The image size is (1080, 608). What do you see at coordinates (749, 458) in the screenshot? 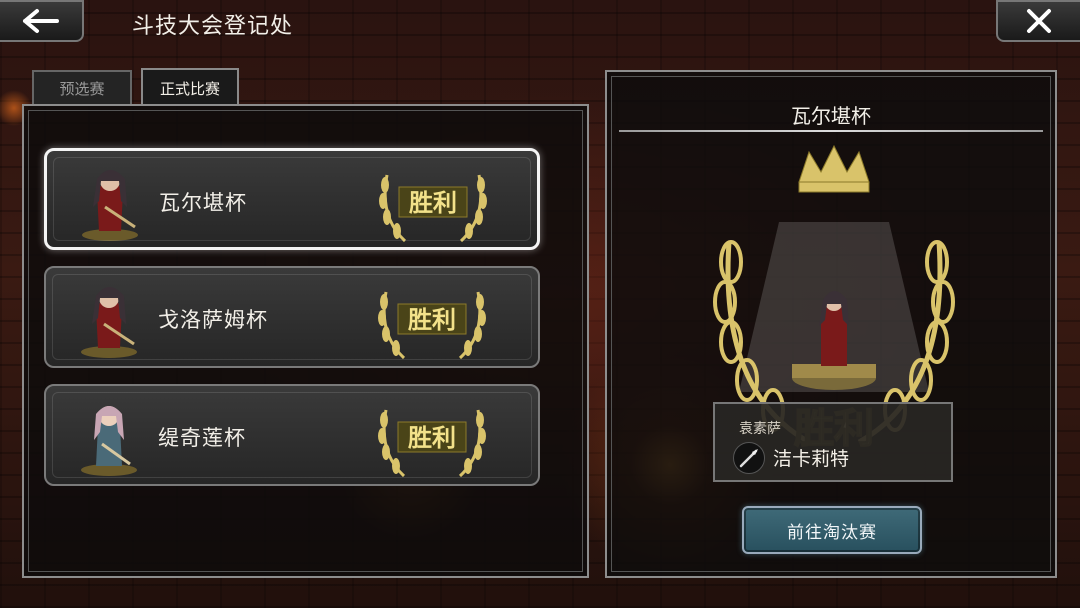
I see `spear-icon` at bounding box center [749, 458].